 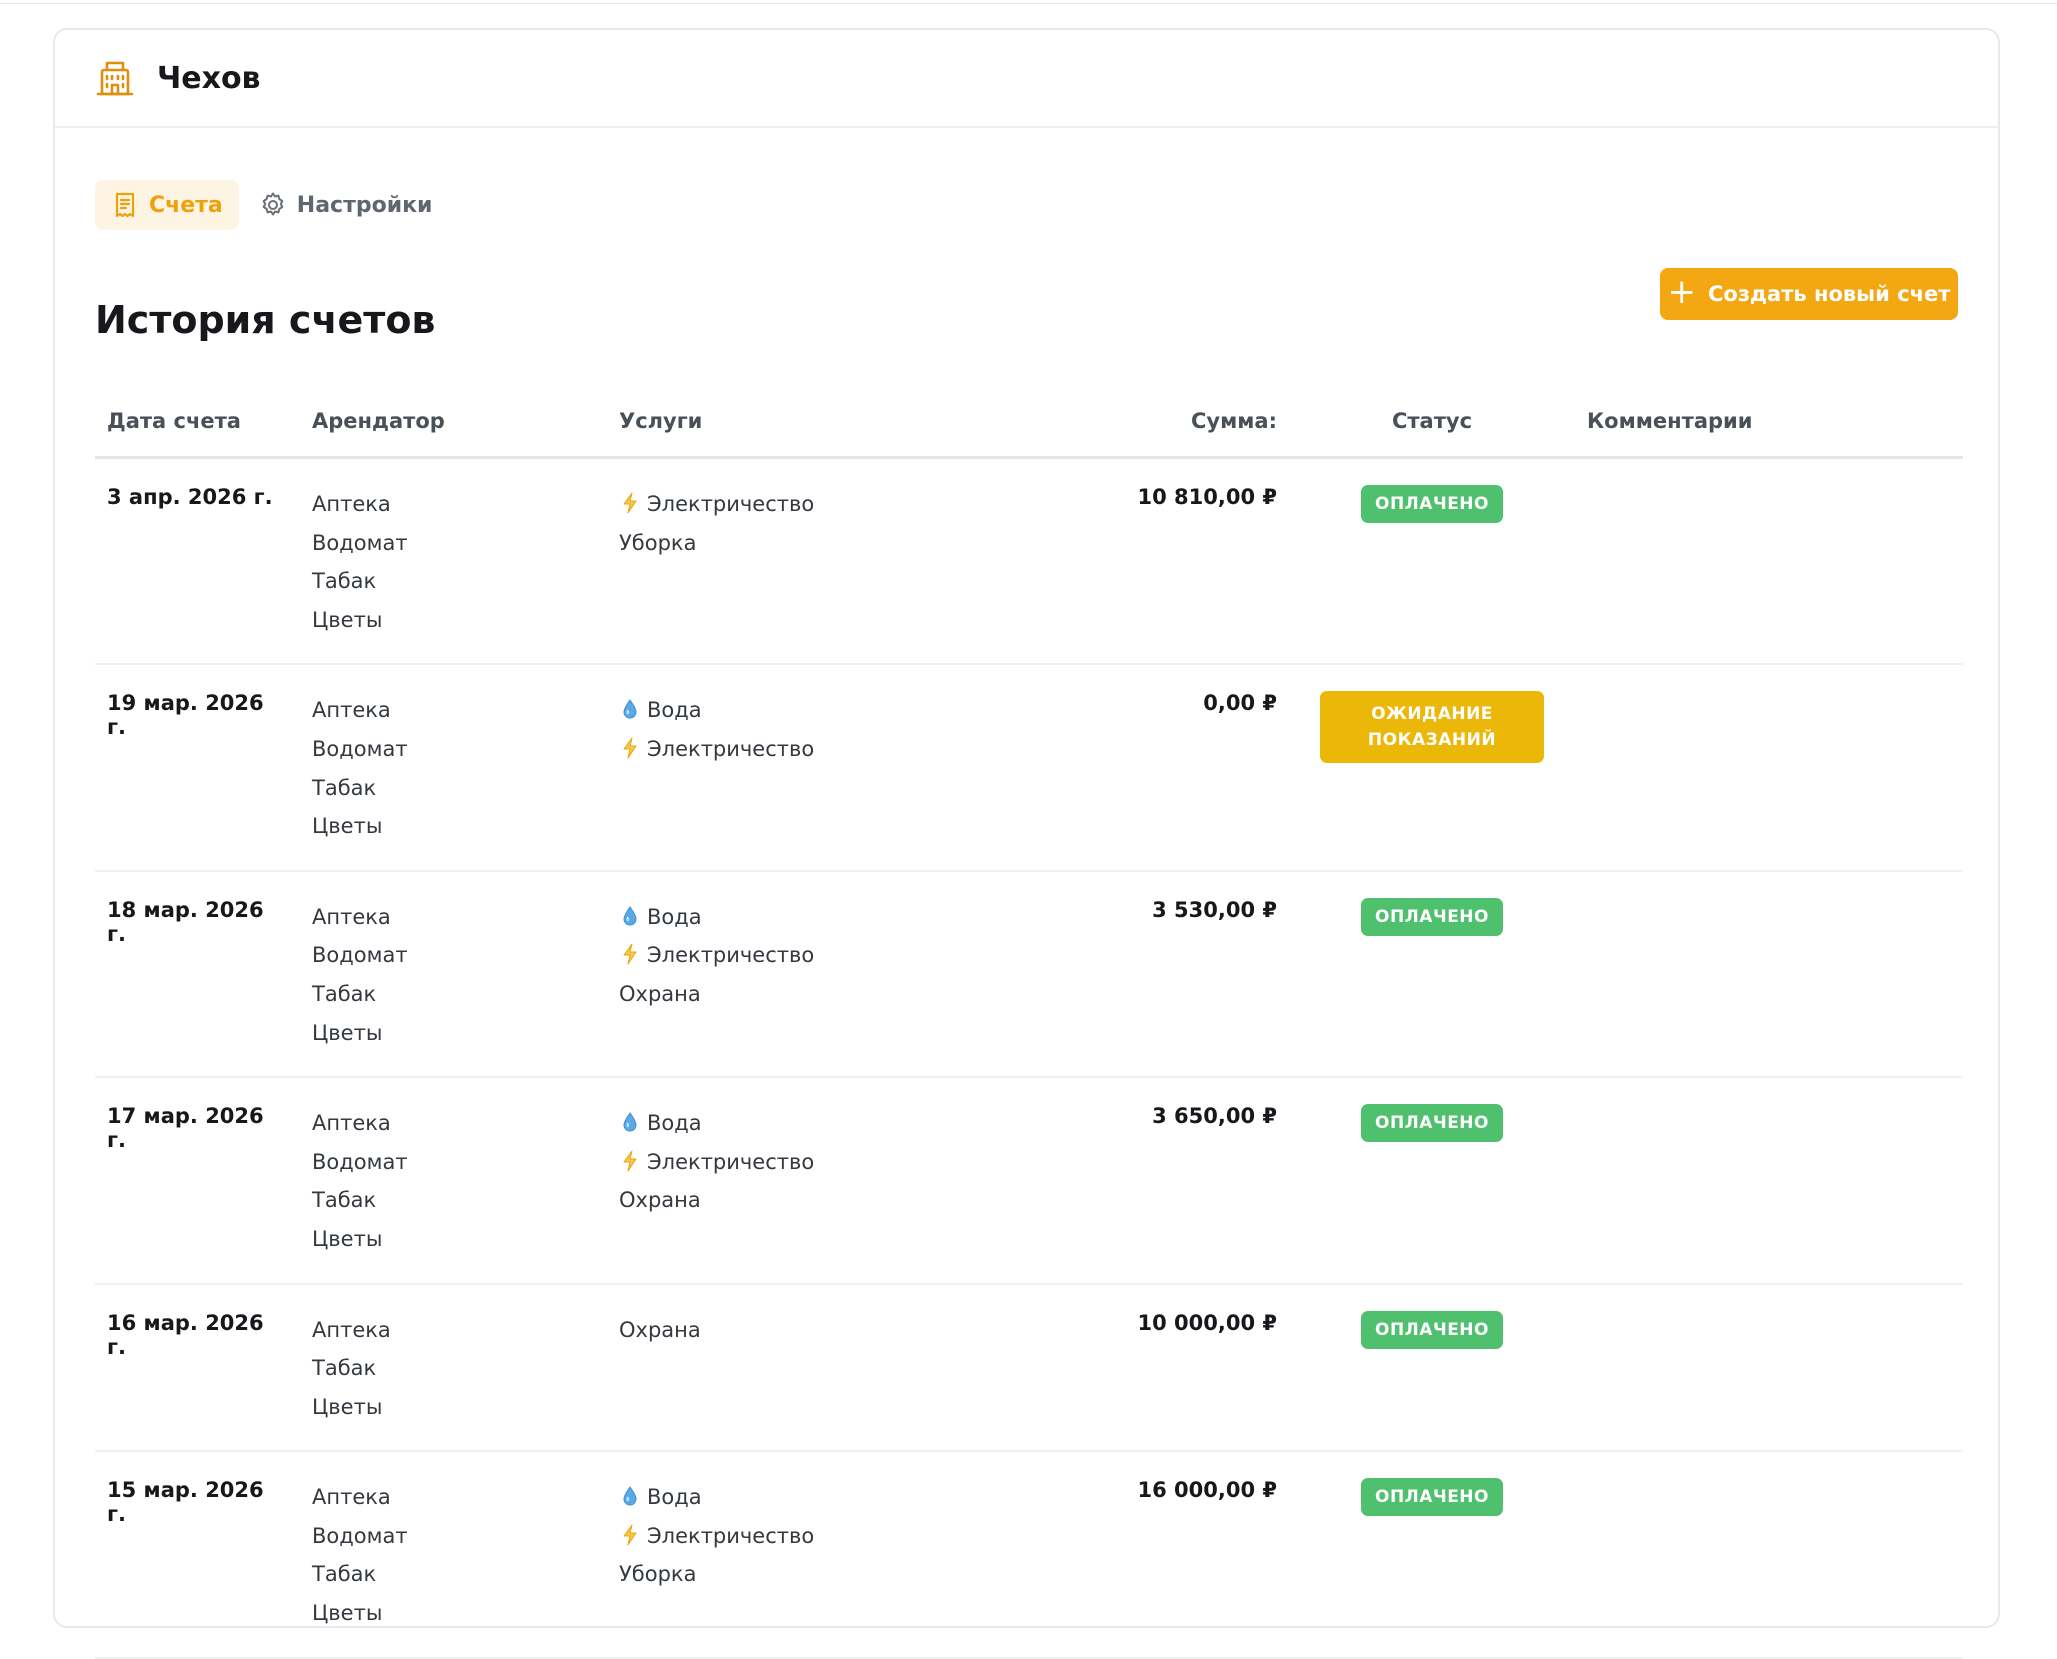 I want to click on create-invoice-button: + Создать новый счет, so click(x=1809, y=294).